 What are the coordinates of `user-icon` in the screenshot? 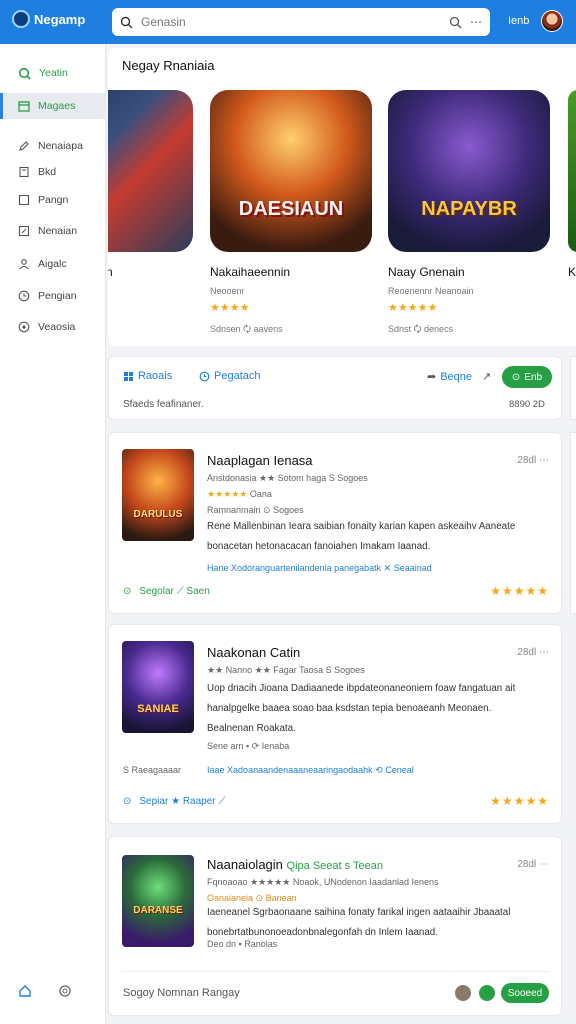 It's located at (24, 264).